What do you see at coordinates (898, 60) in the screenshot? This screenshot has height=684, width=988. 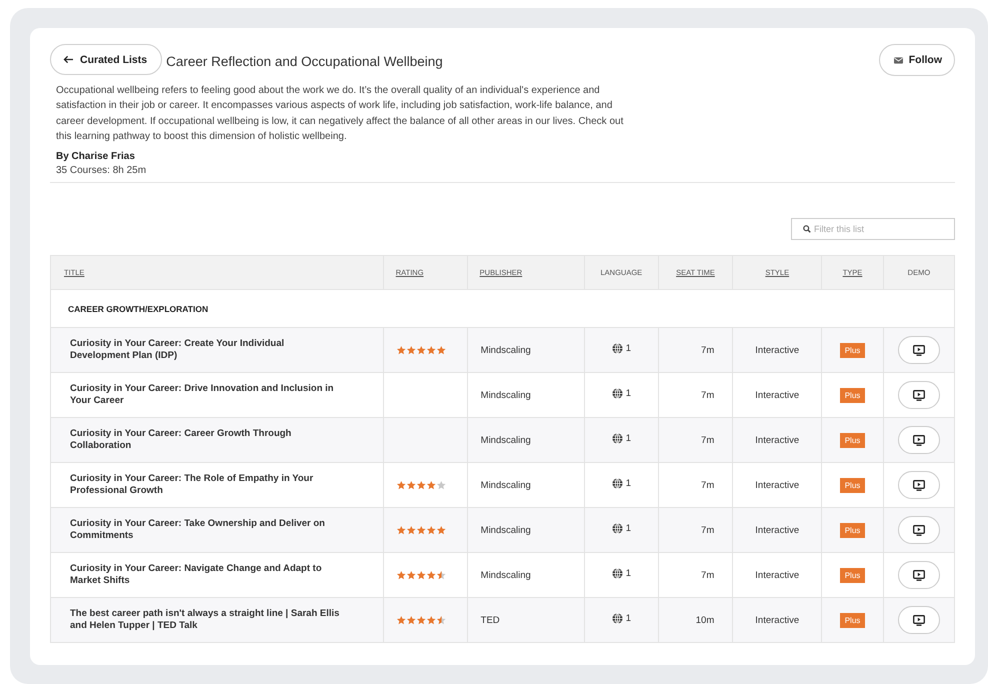 I see `envelope-icon` at bounding box center [898, 60].